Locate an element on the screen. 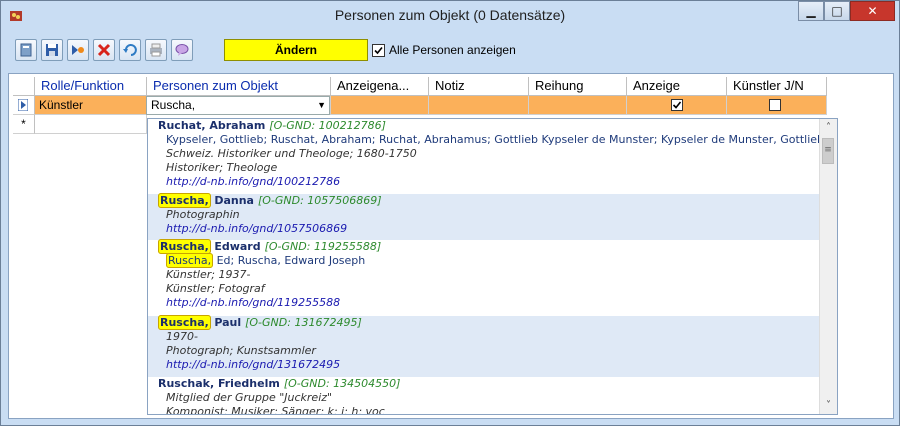 The height and width of the screenshot is (426, 900). entry-name: Edward is located at coordinates (237, 246).